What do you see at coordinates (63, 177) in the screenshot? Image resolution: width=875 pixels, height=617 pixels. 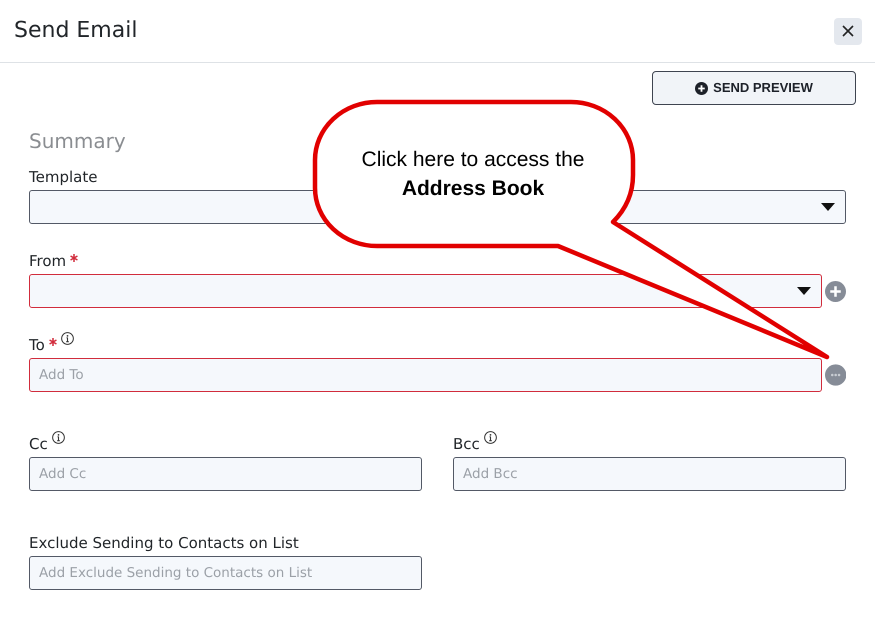 I see `field-label: Template` at bounding box center [63, 177].